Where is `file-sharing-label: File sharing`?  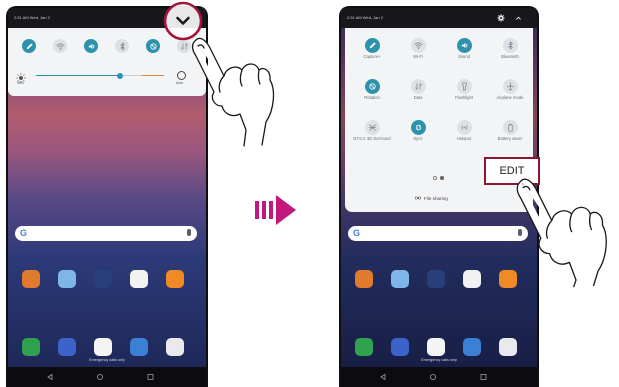
file-sharing-label: File sharing is located at coordinates (436, 198).